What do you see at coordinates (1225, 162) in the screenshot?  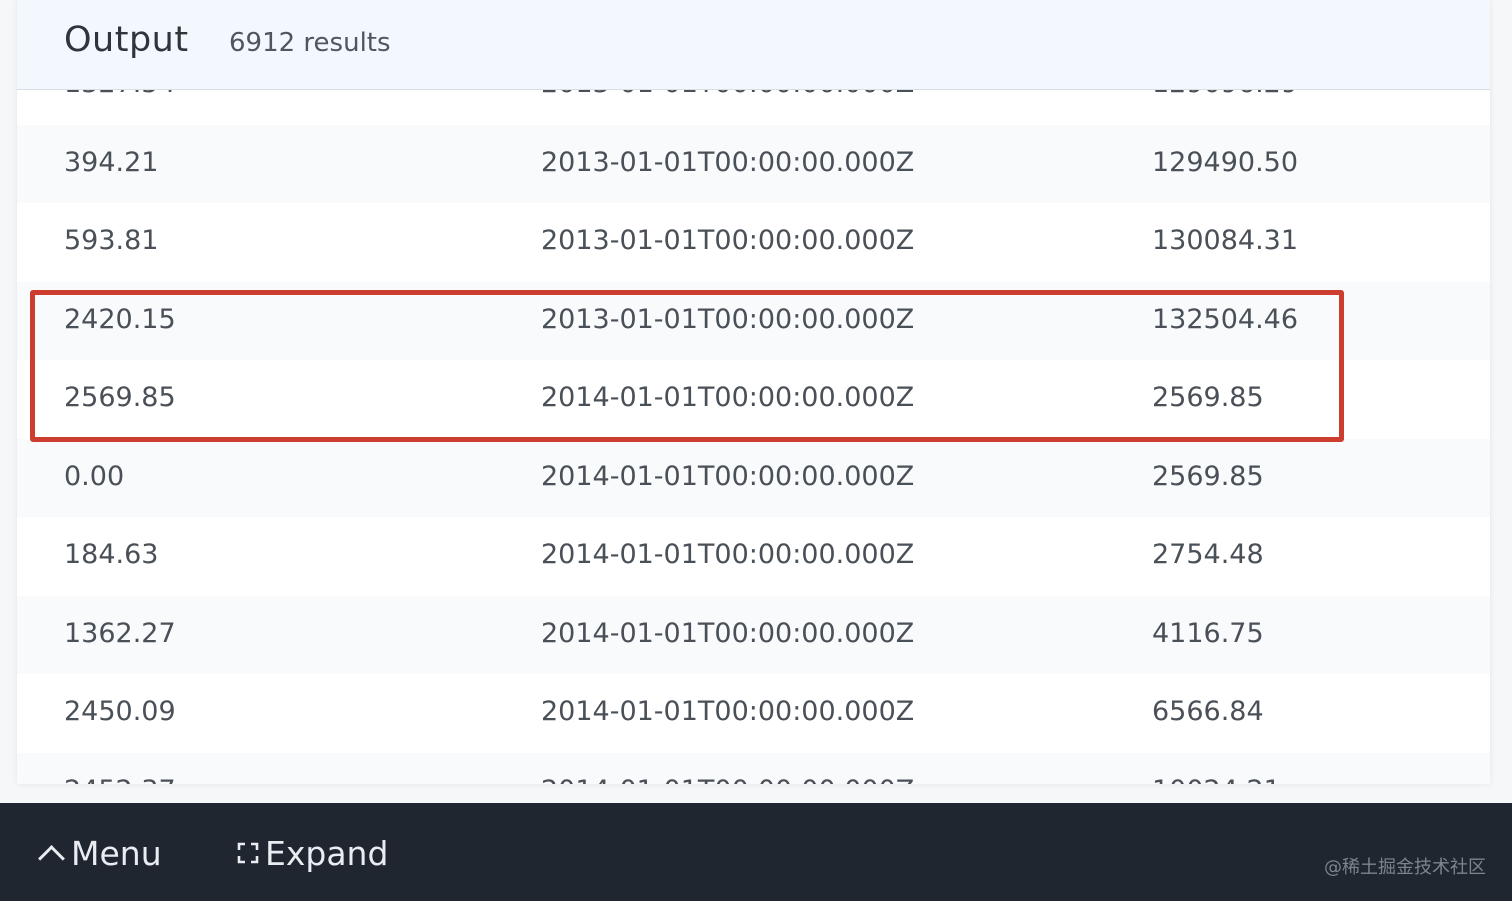 I see `table-cell: 129490.50` at bounding box center [1225, 162].